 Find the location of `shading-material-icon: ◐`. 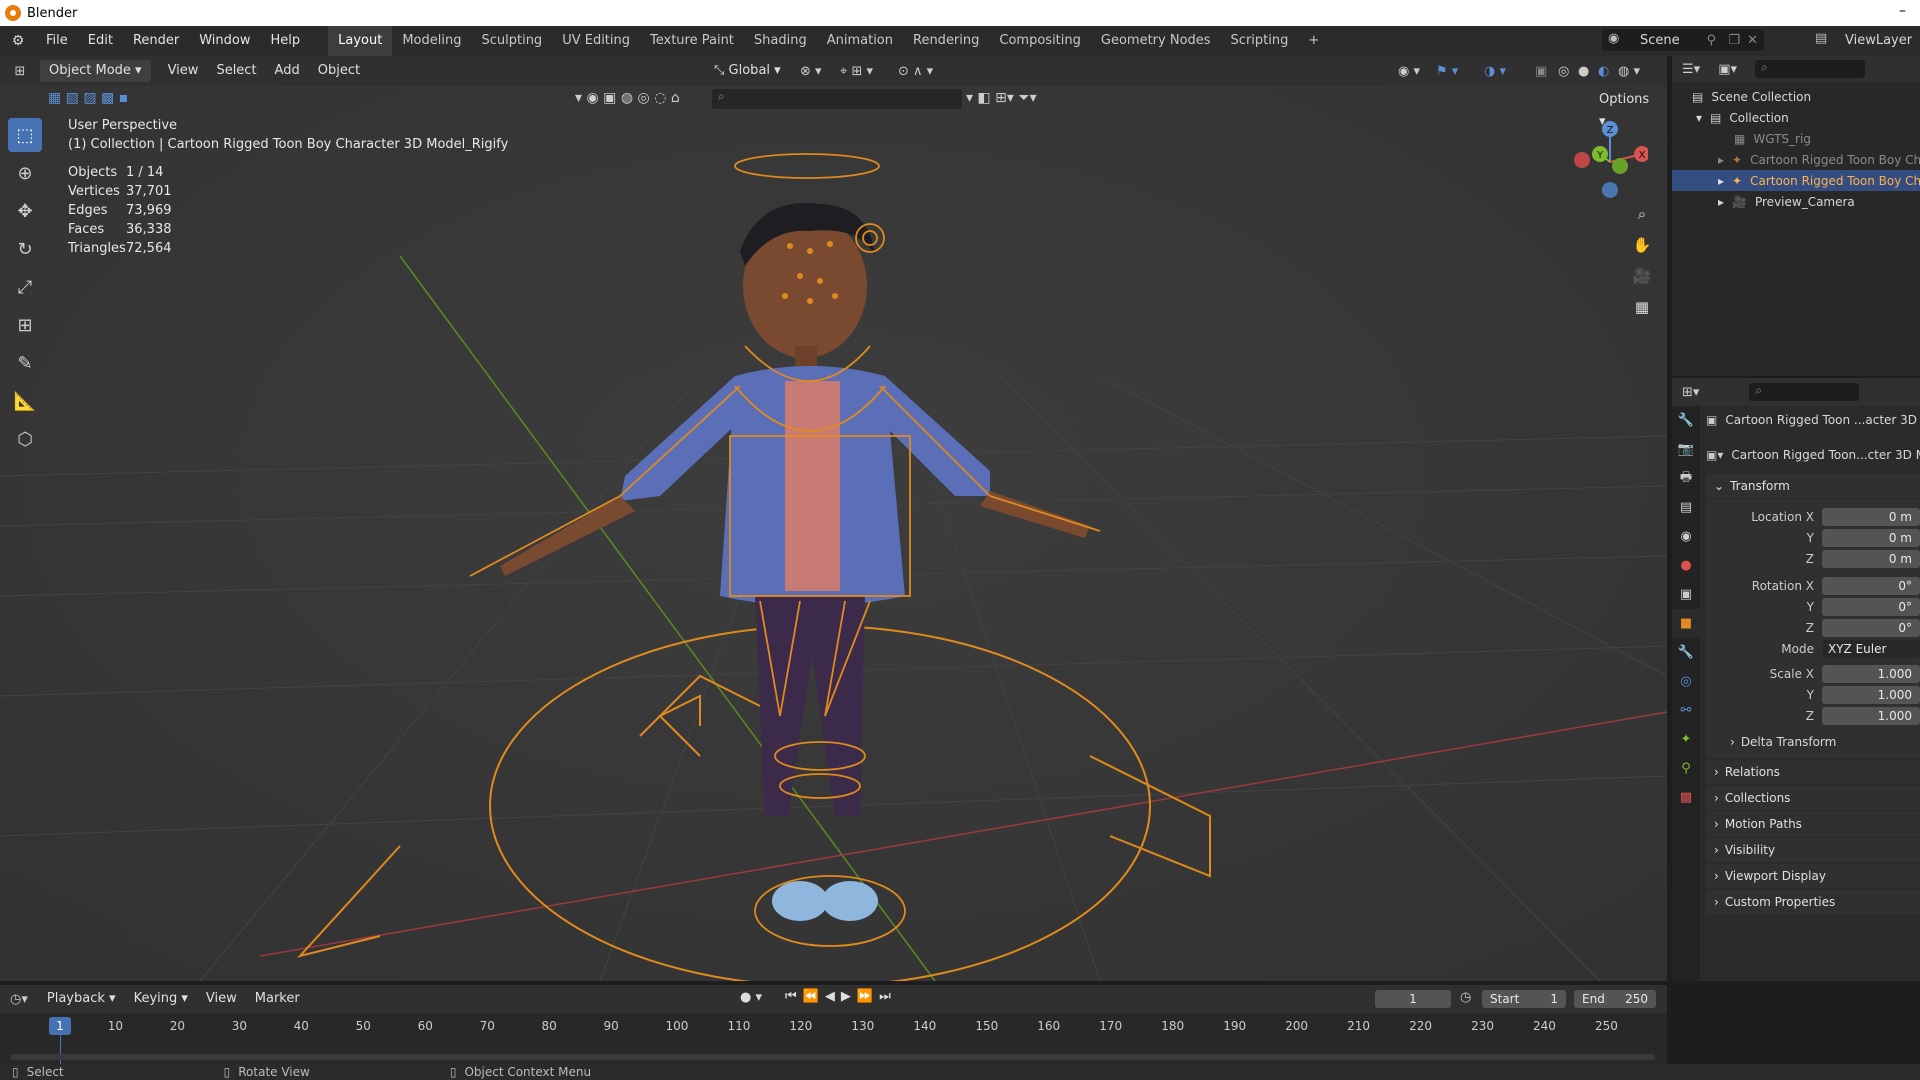

shading-material-icon: ◐ is located at coordinates (1603, 71).